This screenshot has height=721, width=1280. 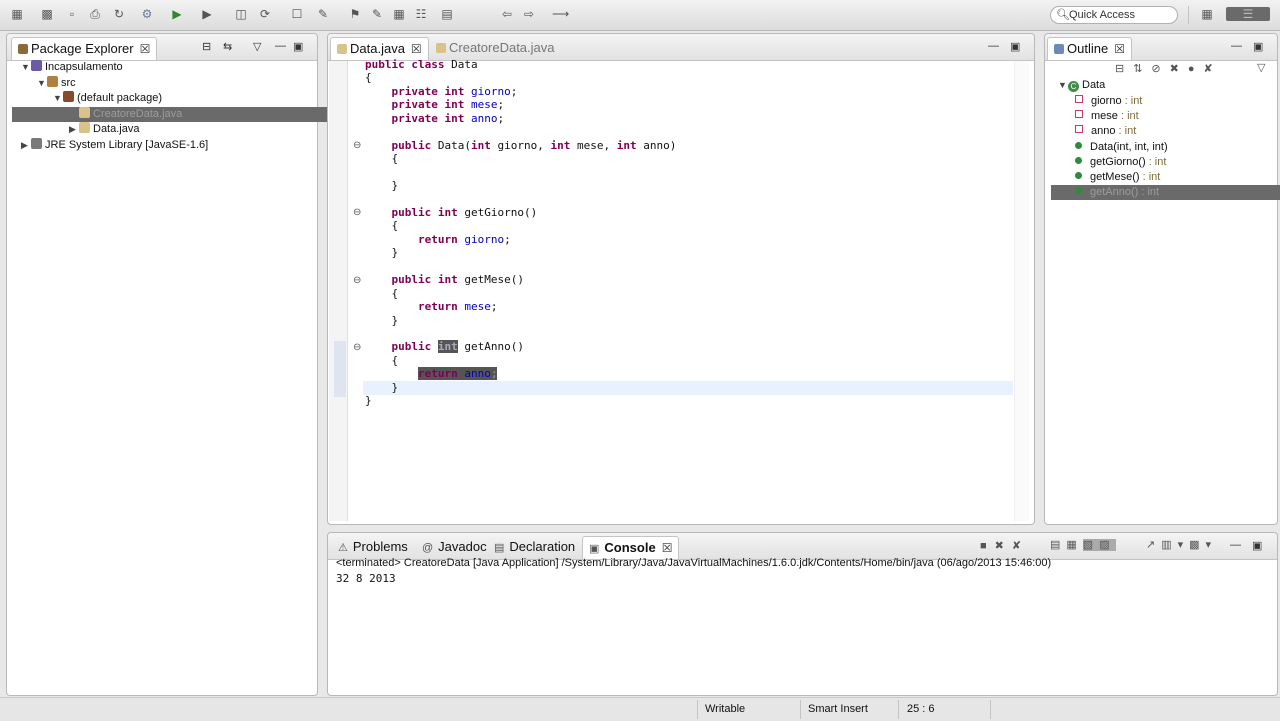 What do you see at coordinates (297, 14) in the screenshot?
I see `open-type-icon: ☐` at bounding box center [297, 14].